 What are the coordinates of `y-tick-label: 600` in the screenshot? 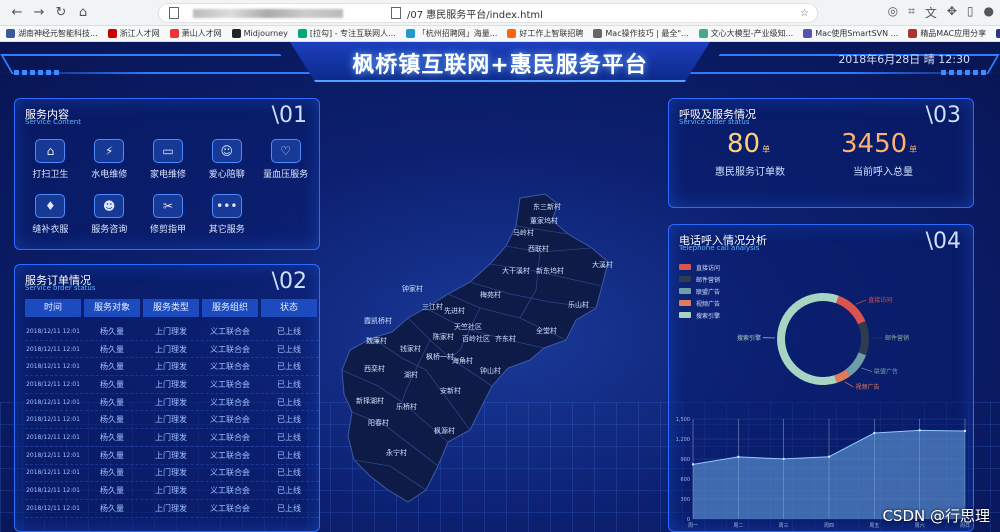 It's located at (685, 480).